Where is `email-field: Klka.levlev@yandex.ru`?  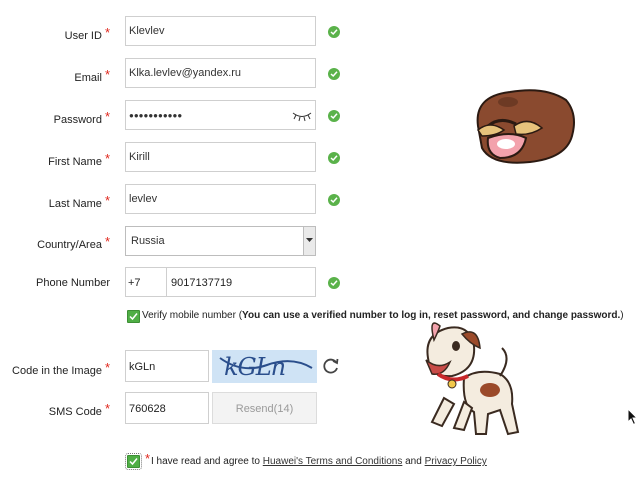
email-field: Klka.levlev@yandex.ru is located at coordinates (220, 73).